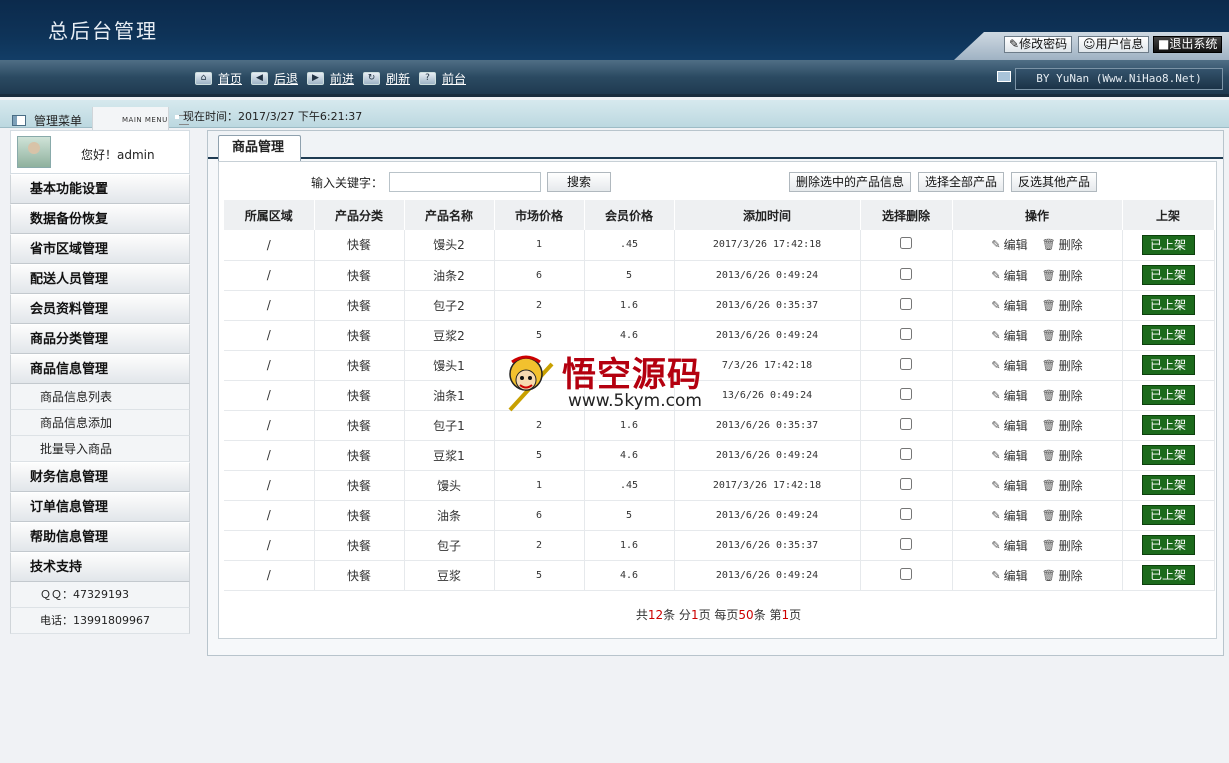 The height and width of the screenshot is (763, 1229). What do you see at coordinates (100, 339) in the screenshot?
I see `menu-group-category: 商品分类管理` at bounding box center [100, 339].